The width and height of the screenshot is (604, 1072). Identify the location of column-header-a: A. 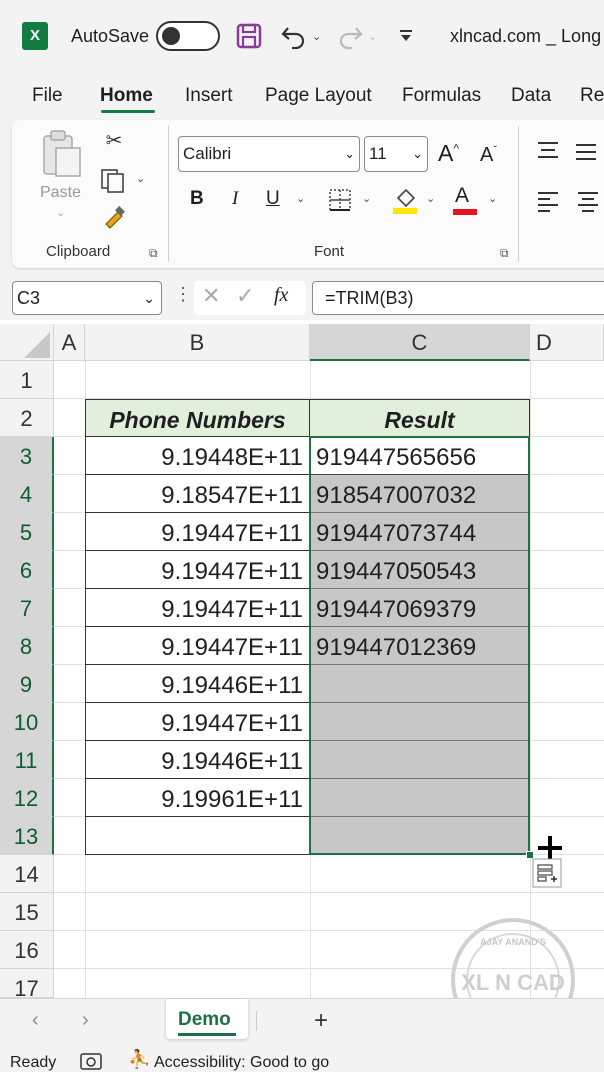
(69, 342).